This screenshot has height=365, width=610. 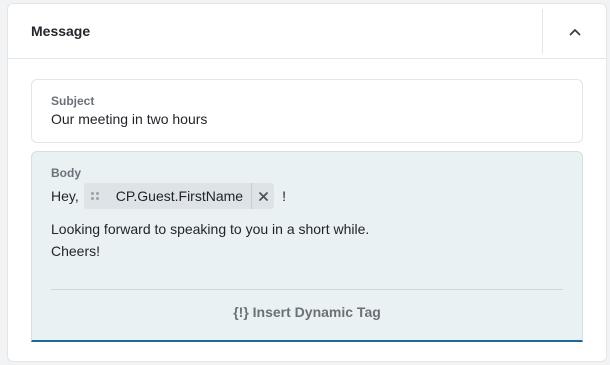 I want to click on panel-title: Message, so click(x=61, y=31).